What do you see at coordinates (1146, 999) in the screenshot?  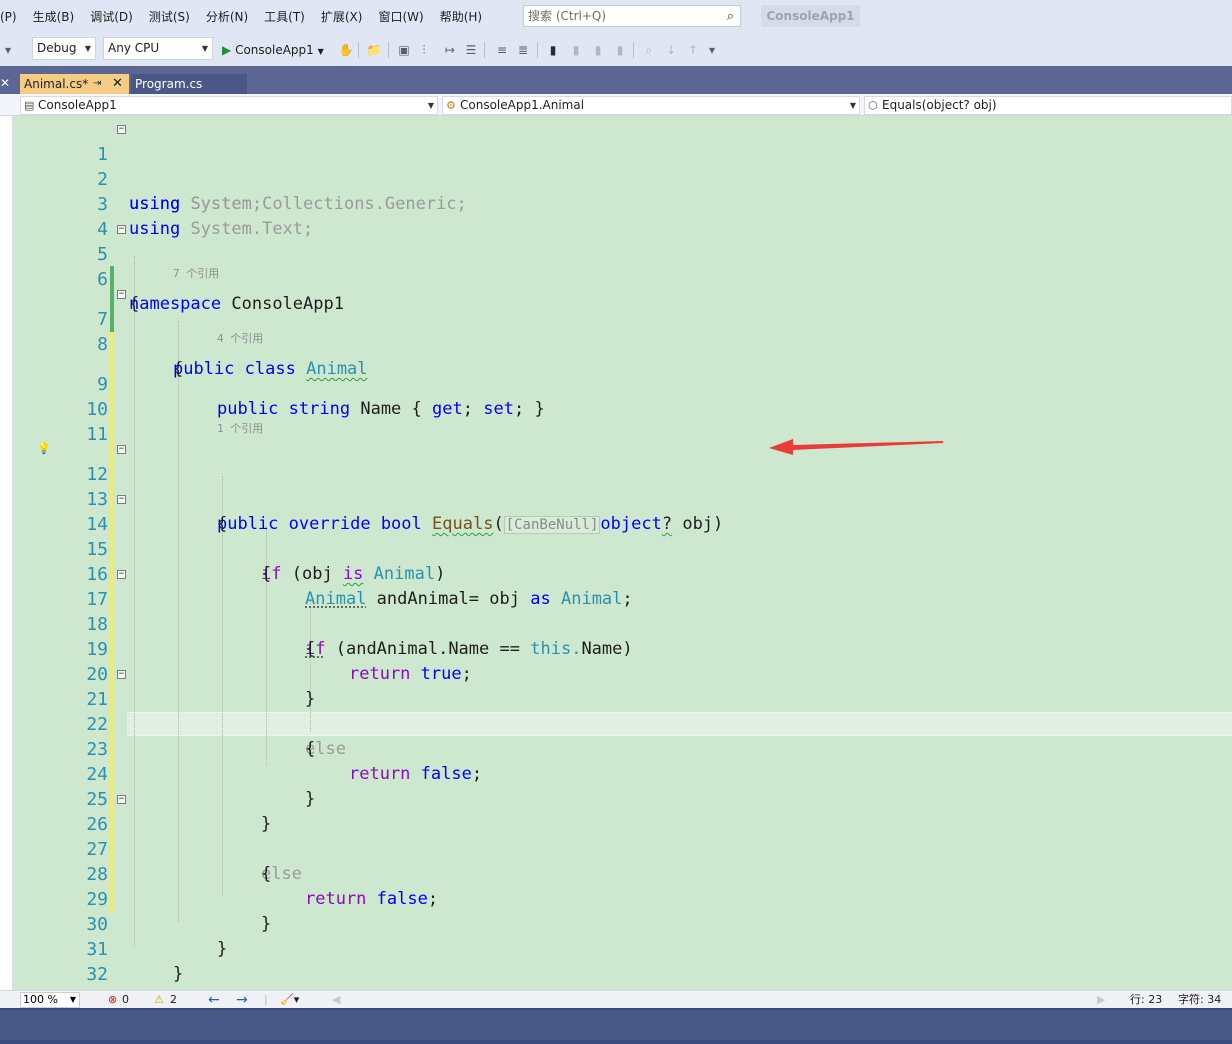 I see `line-indicator: 行: 23` at bounding box center [1146, 999].